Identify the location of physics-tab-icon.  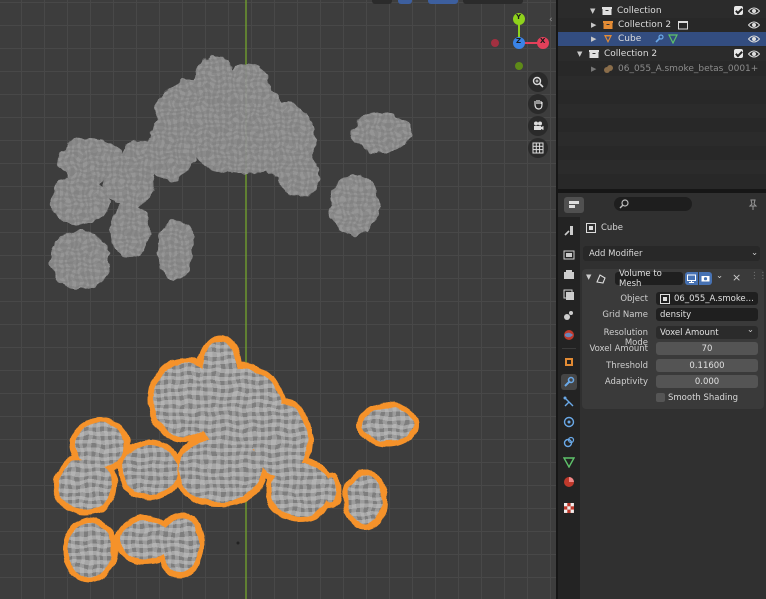
(569, 422).